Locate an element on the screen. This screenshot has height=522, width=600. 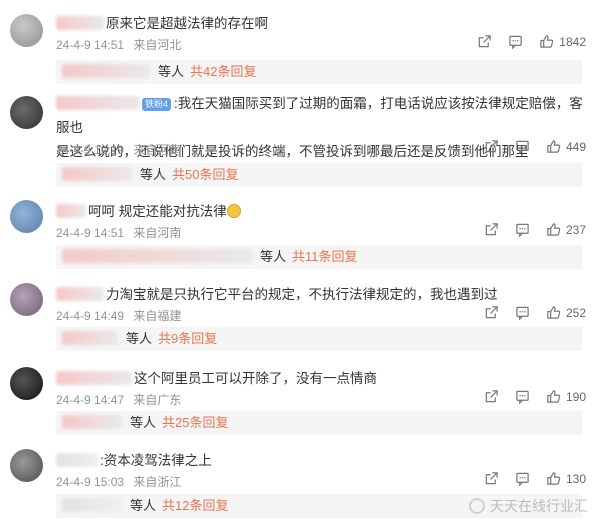
like-button: 1842 is located at coordinates (562, 41).